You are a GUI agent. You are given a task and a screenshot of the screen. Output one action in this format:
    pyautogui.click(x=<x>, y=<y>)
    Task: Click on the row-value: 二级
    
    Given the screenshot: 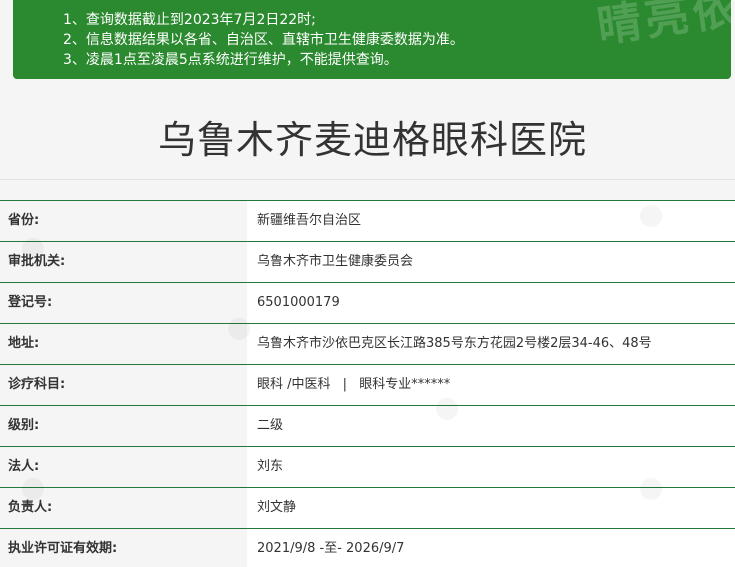 What is the action you would take?
    pyautogui.click(x=491, y=426)
    